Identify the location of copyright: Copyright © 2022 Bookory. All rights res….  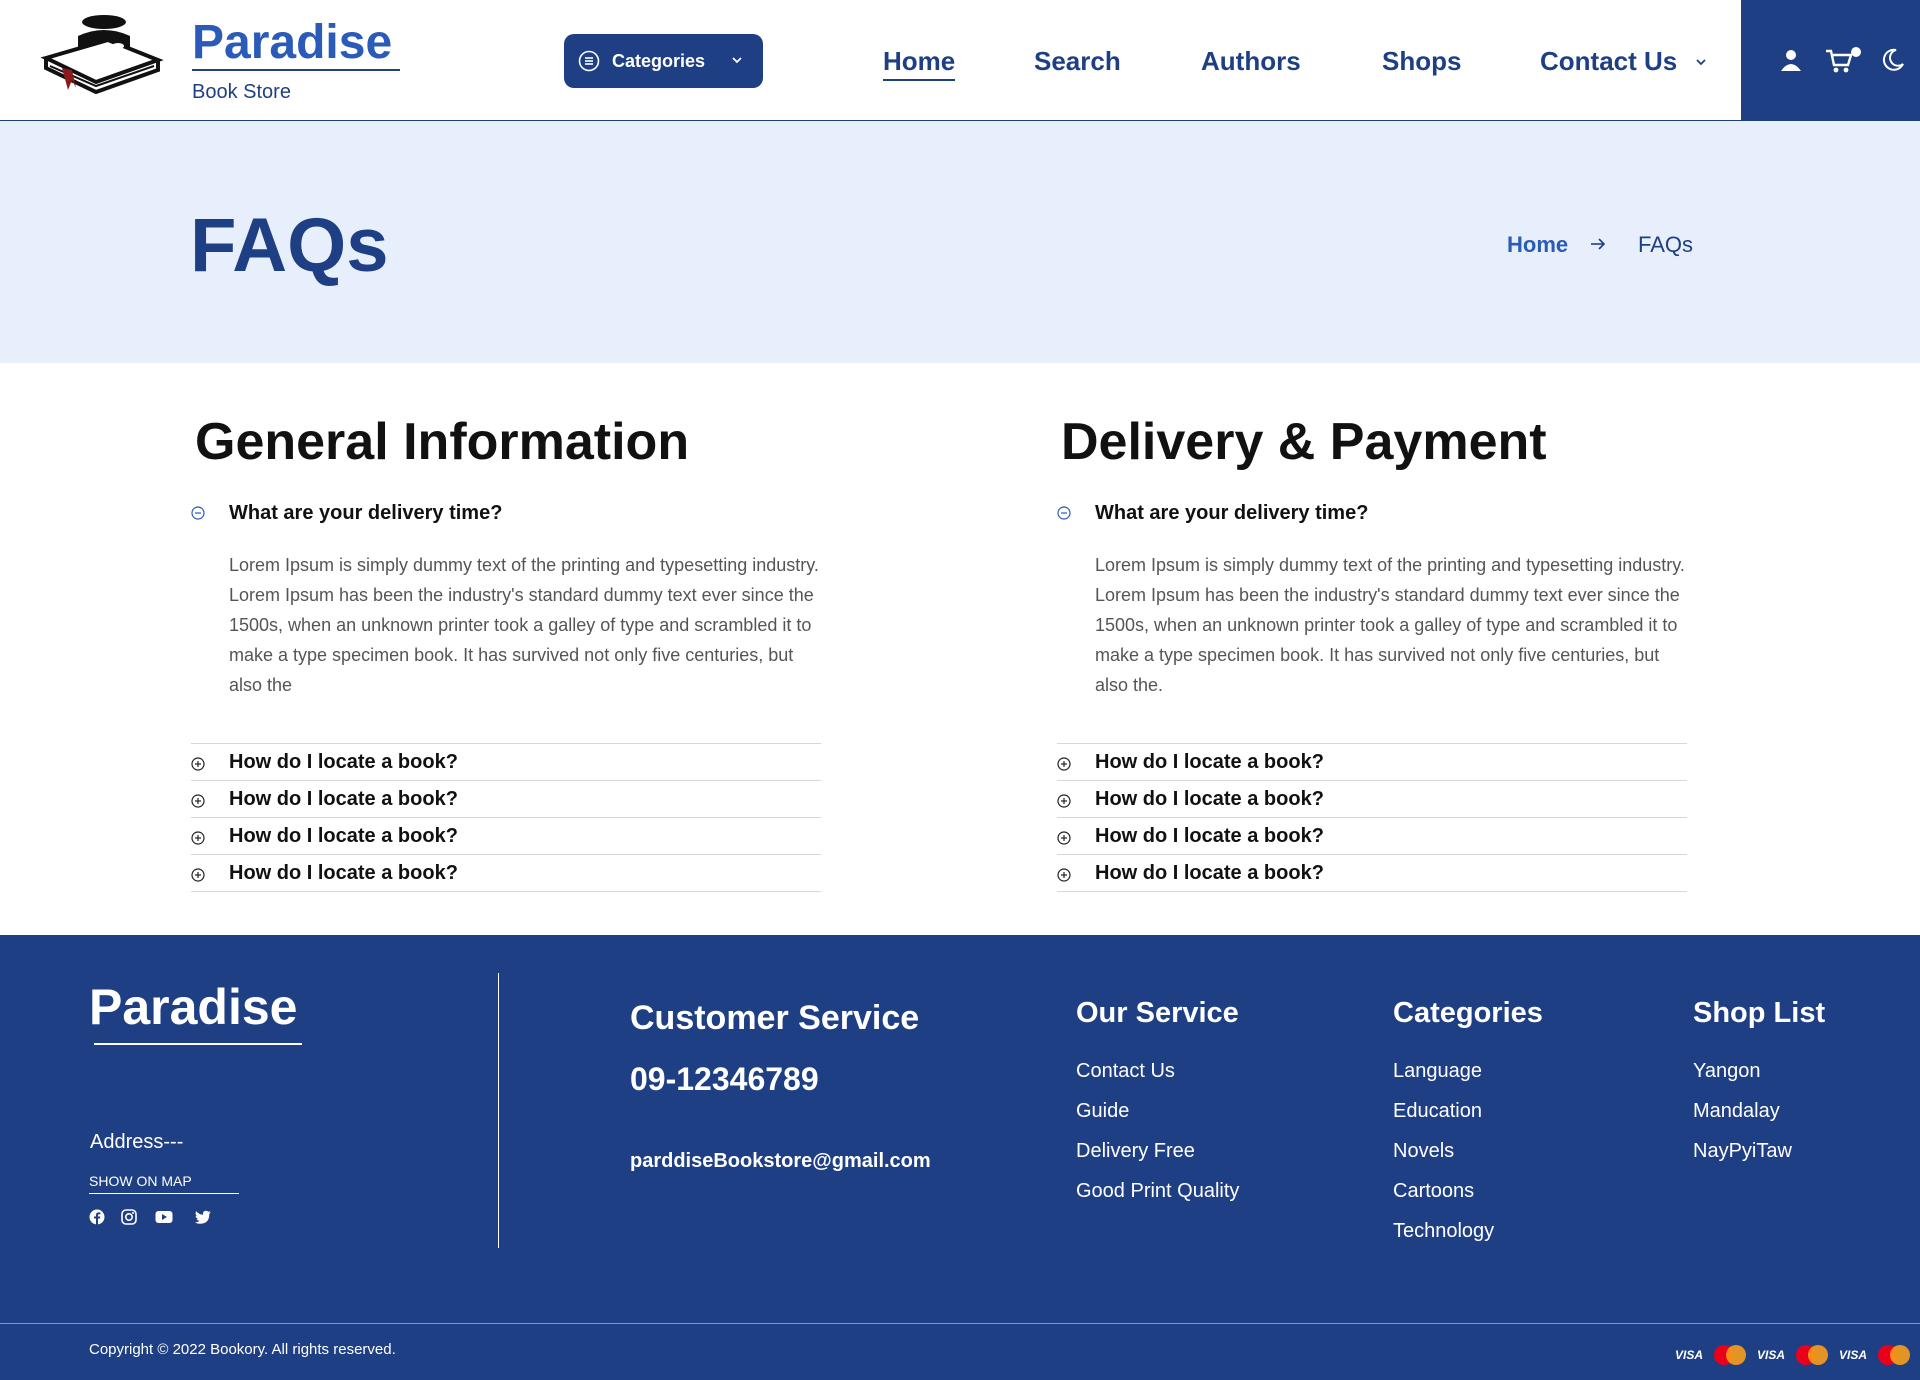
(242, 1349).